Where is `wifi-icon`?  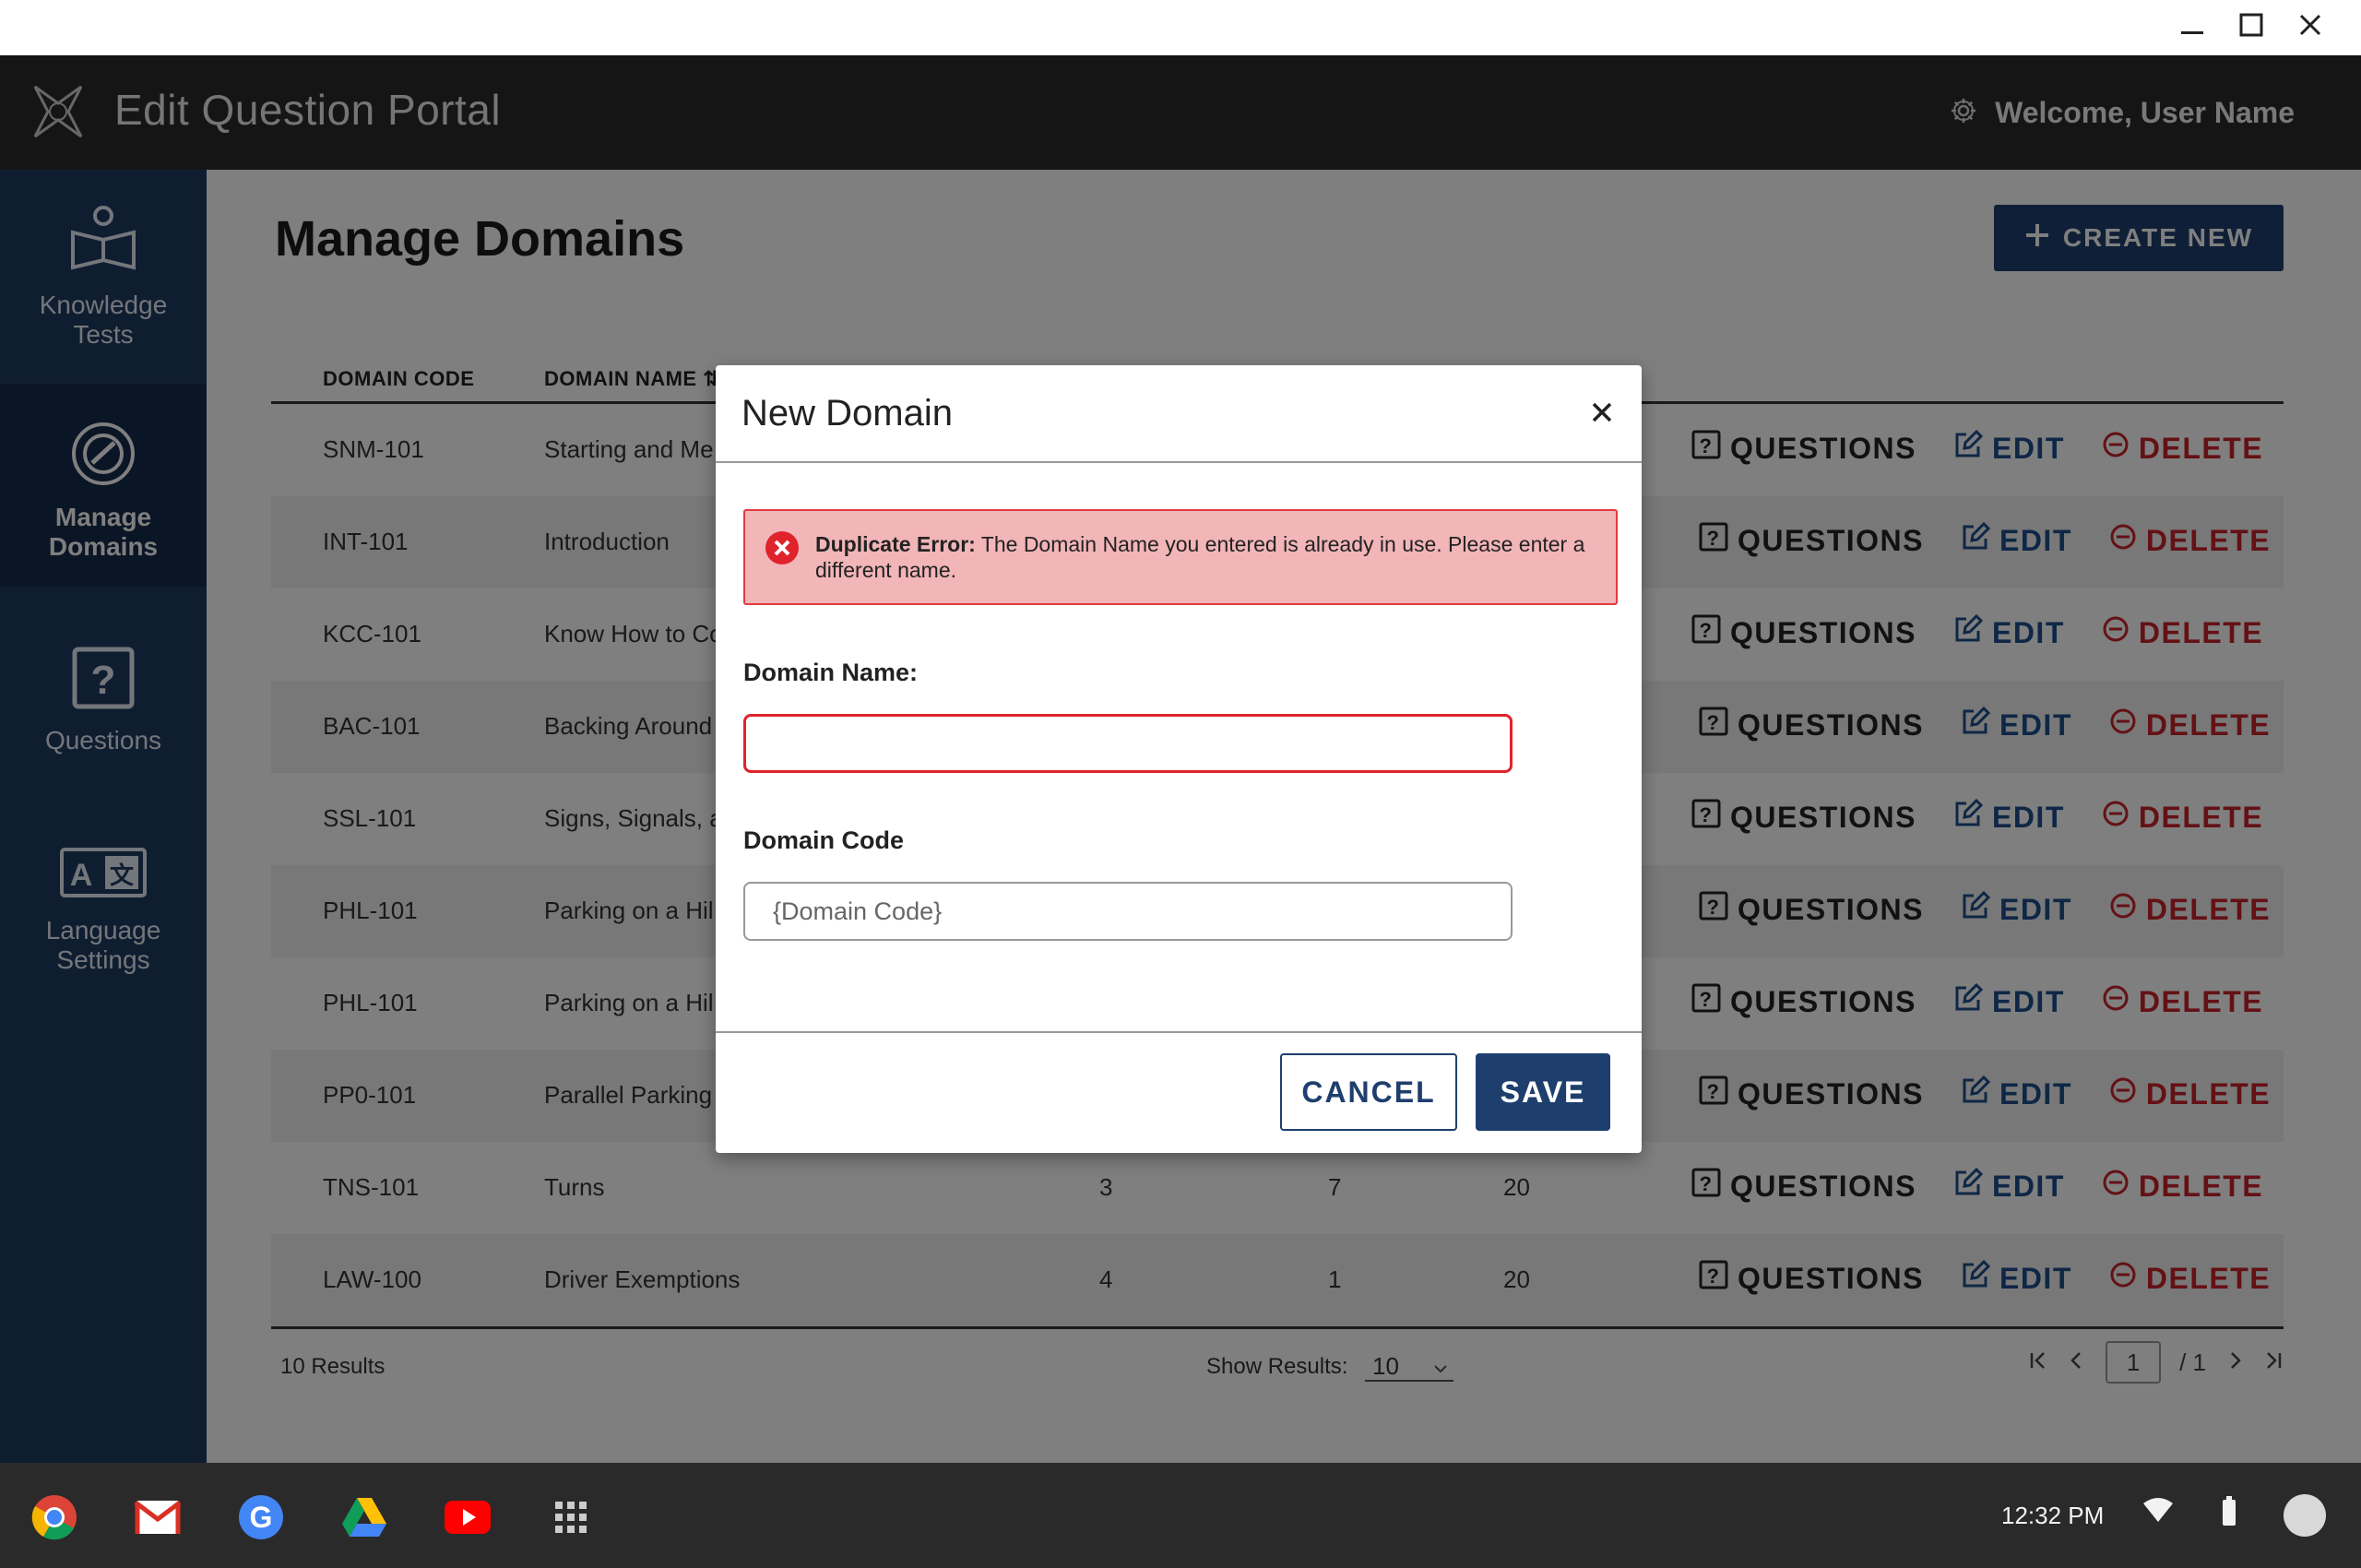
wifi-icon is located at coordinates (2158, 1512).